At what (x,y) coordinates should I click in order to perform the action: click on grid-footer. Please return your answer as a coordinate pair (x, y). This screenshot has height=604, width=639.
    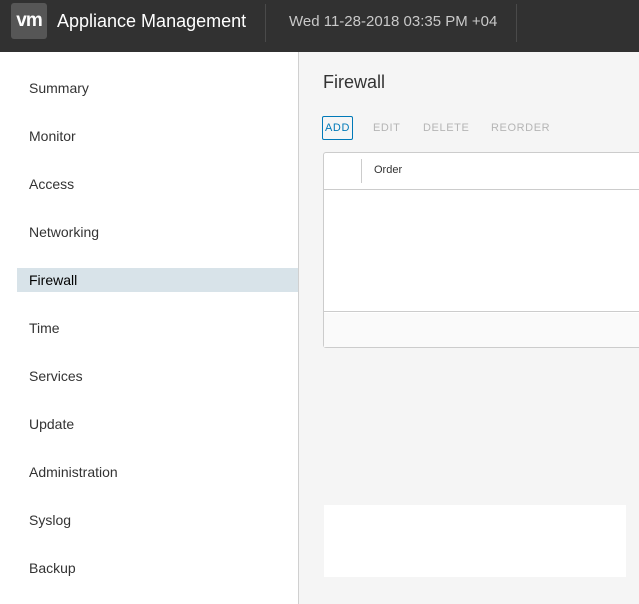
    Looking at the image, I should click on (481, 330).